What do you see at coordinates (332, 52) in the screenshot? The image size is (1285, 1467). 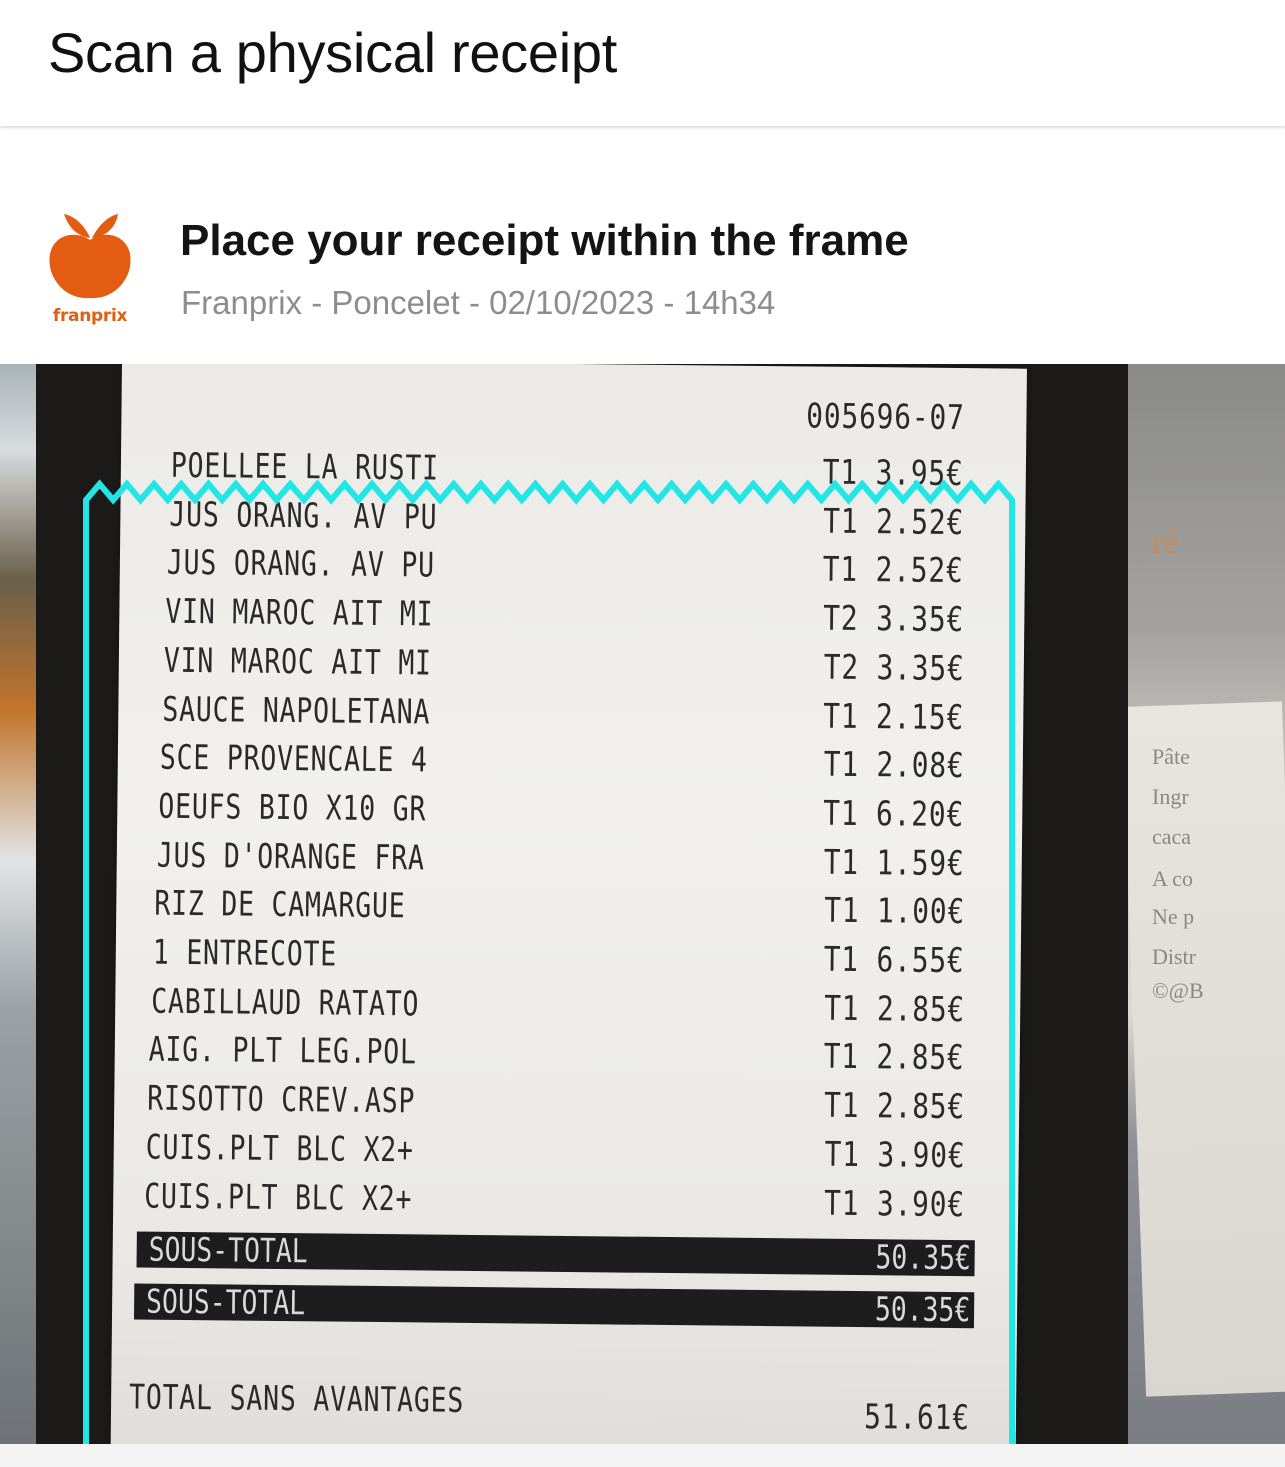 I see `page-title: Scan a physical receipt` at bounding box center [332, 52].